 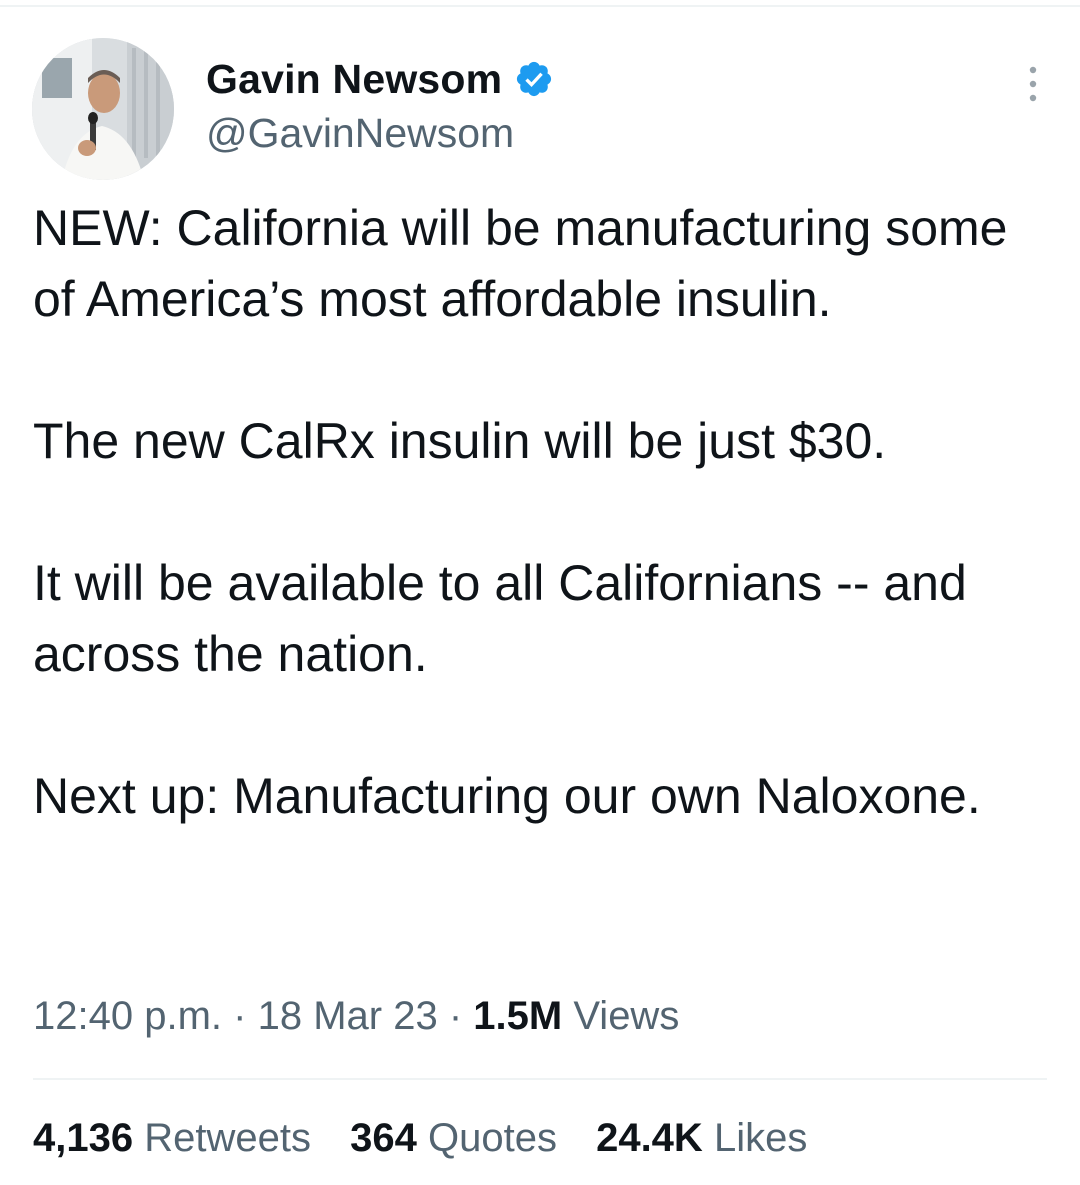 What do you see at coordinates (354, 79) in the screenshot?
I see `display-name: Gavin Newsom` at bounding box center [354, 79].